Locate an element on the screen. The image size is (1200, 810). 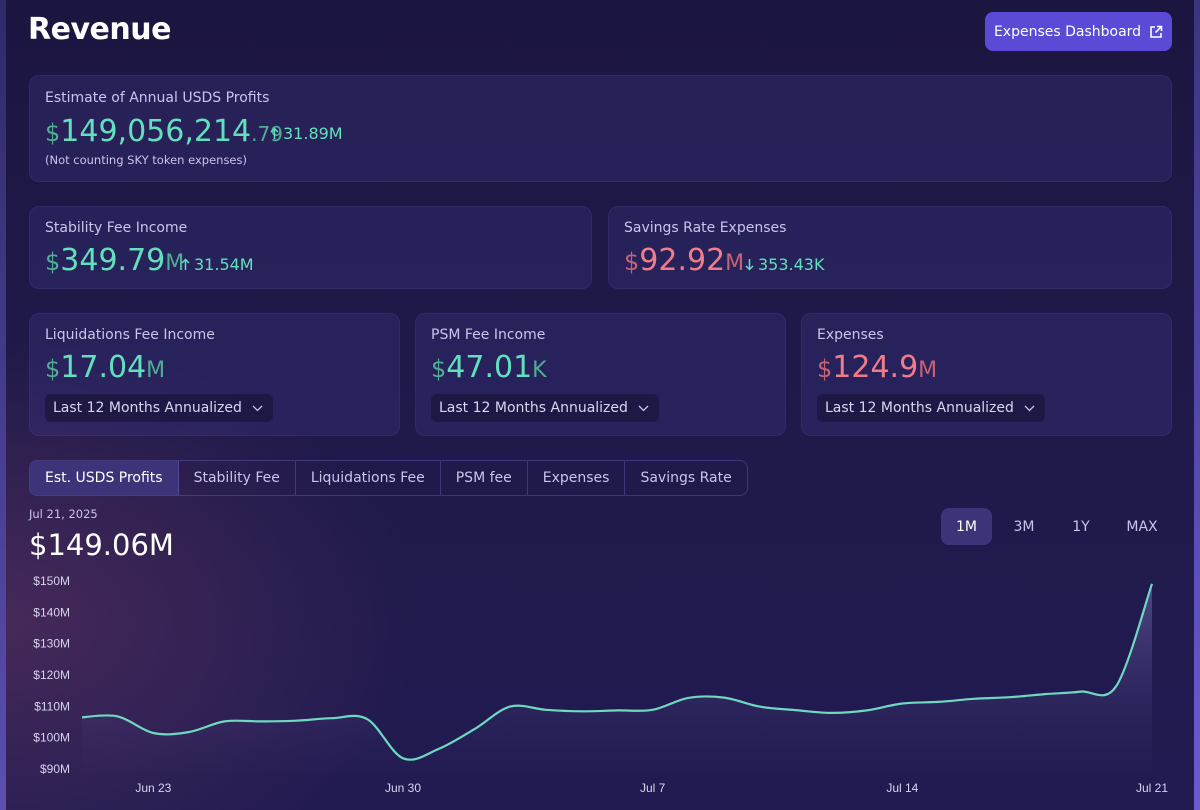
stability-fee-label: Stability Fee Income is located at coordinates (116, 228).